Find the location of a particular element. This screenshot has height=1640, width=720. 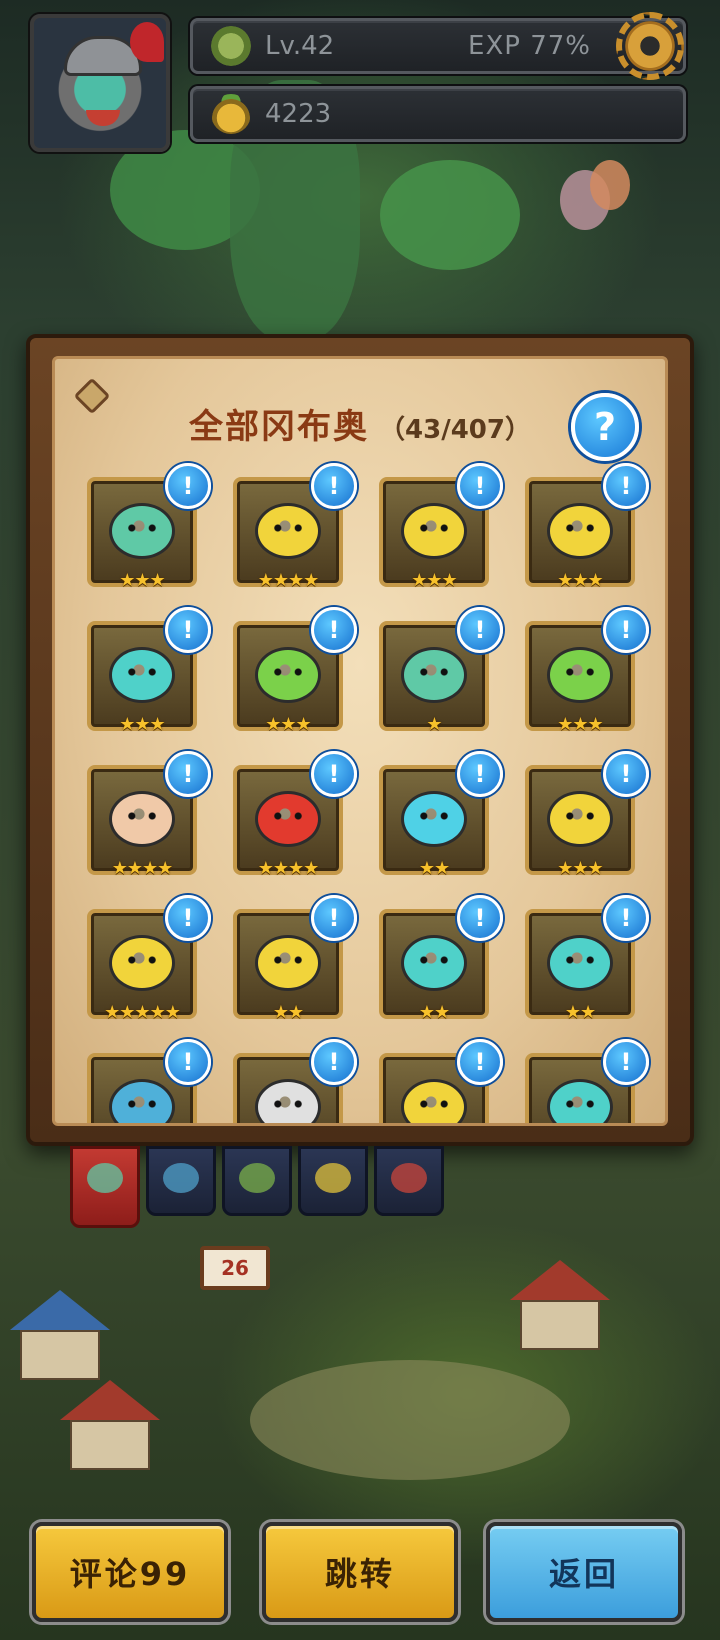

hero-group-icon is located at coordinates (105, 1178).